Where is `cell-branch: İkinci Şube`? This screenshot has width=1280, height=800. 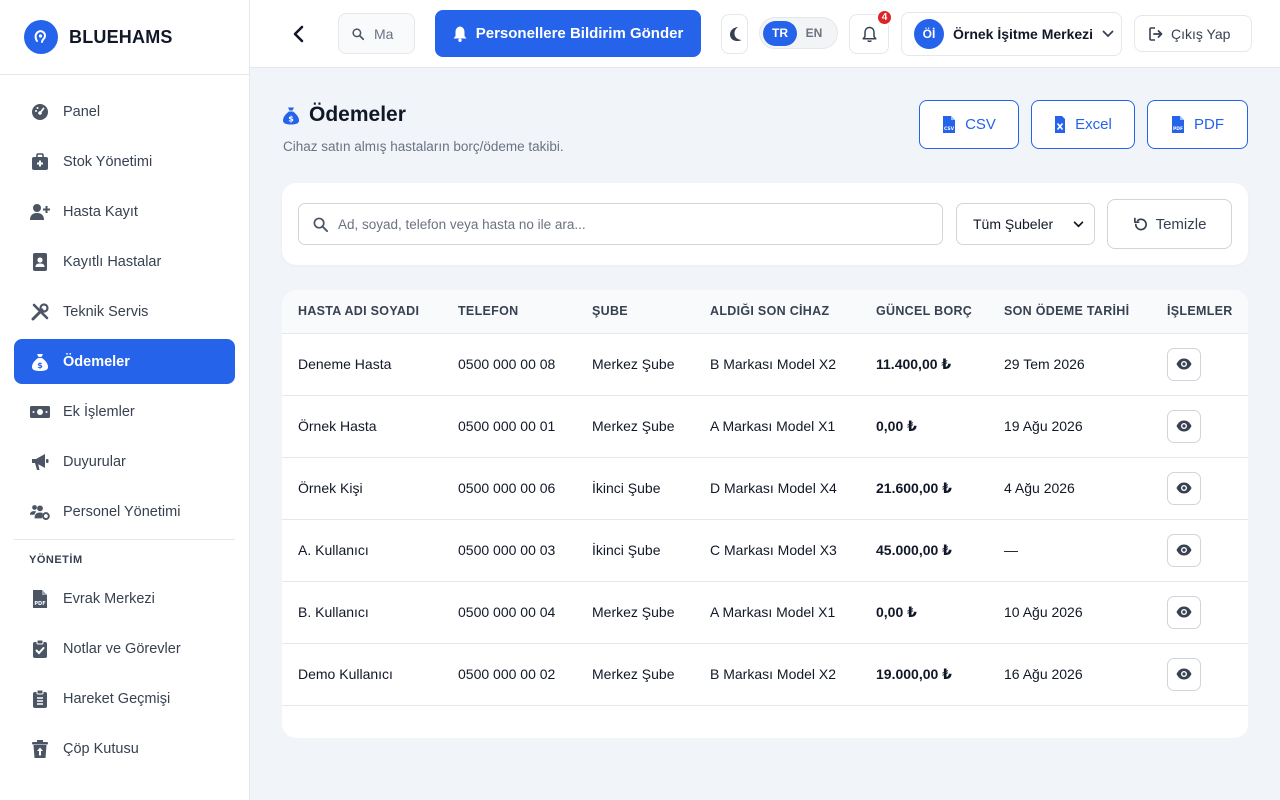
cell-branch: İkinci Şube is located at coordinates (651, 550).